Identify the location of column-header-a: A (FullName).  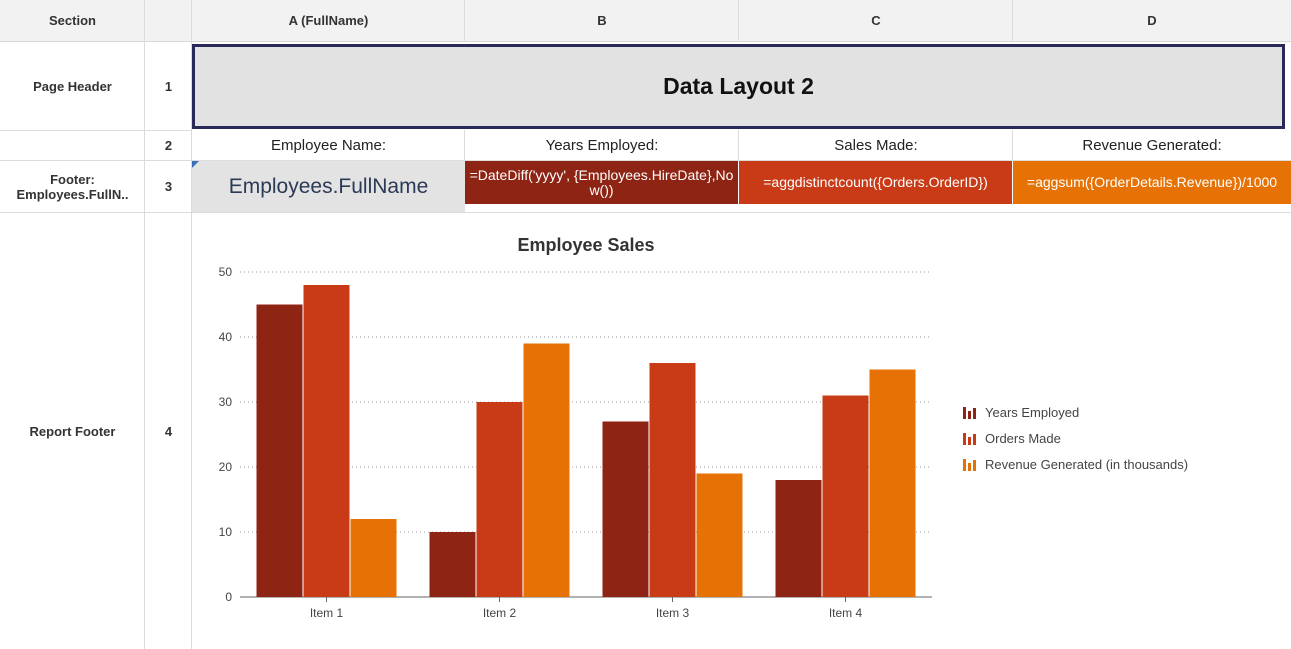
(328, 21).